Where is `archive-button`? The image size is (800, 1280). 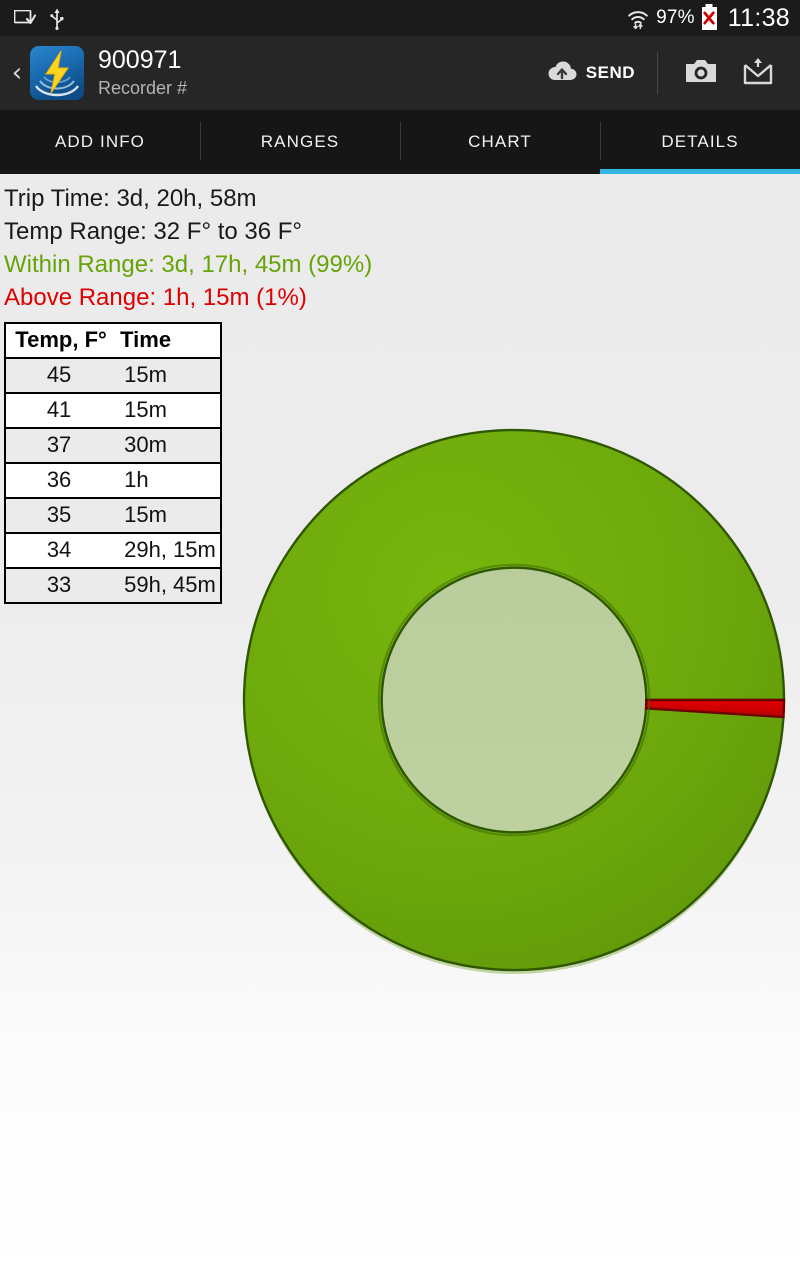 archive-button is located at coordinates (758, 73).